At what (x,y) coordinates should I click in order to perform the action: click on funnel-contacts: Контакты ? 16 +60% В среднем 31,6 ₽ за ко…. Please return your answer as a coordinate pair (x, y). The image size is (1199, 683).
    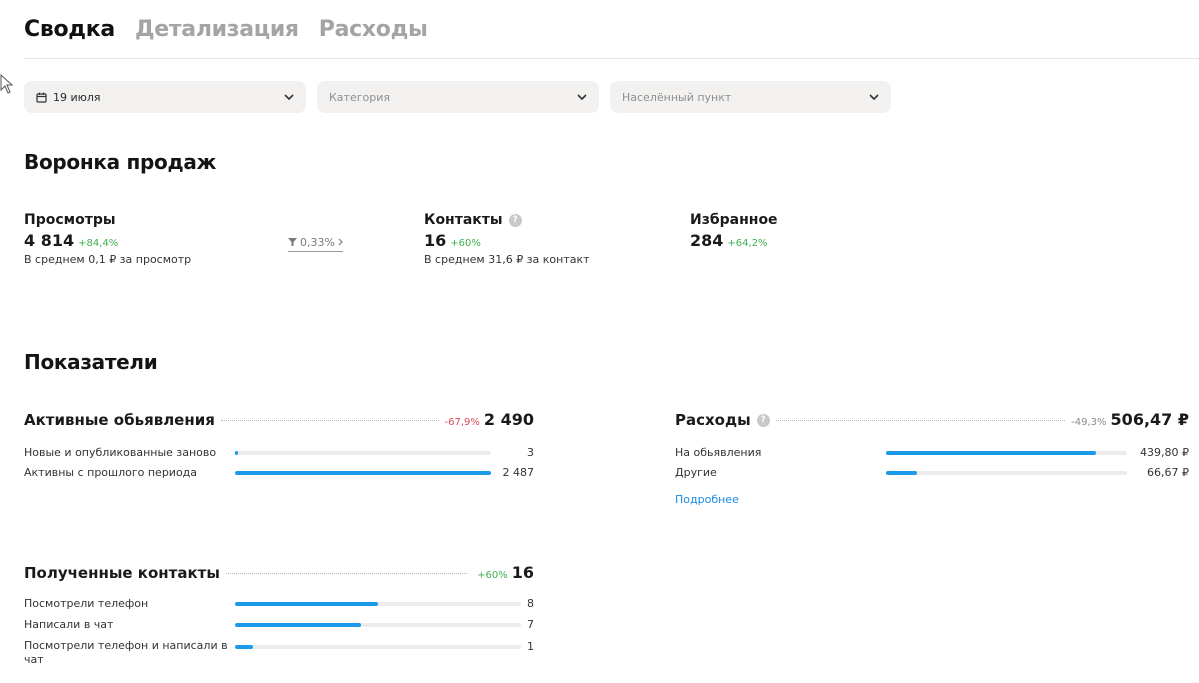
    Looking at the image, I should click on (507, 239).